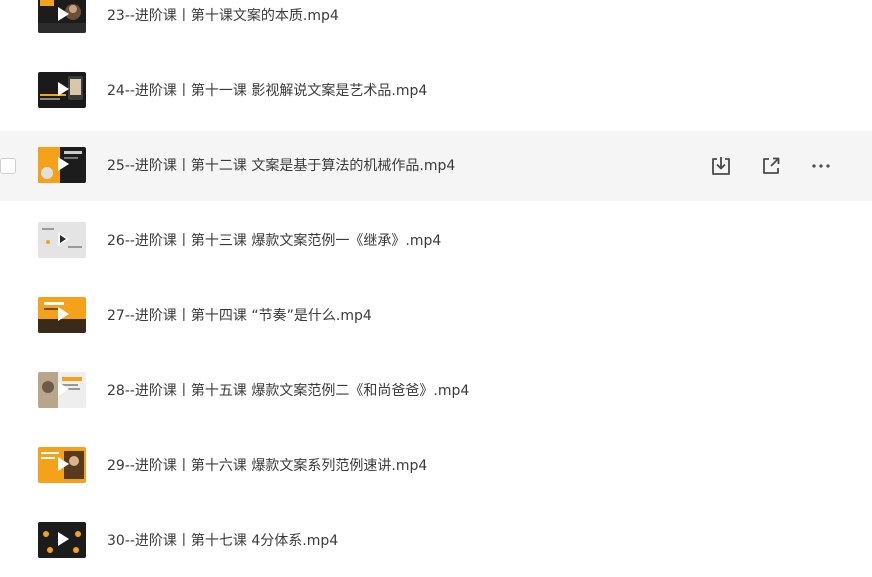 Image resolution: width=872 pixels, height=577 pixels. What do you see at coordinates (239, 316) in the screenshot?
I see `file-name: 27--进阶课丨第十四课 “节奏”是什么.mp4` at bounding box center [239, 316].